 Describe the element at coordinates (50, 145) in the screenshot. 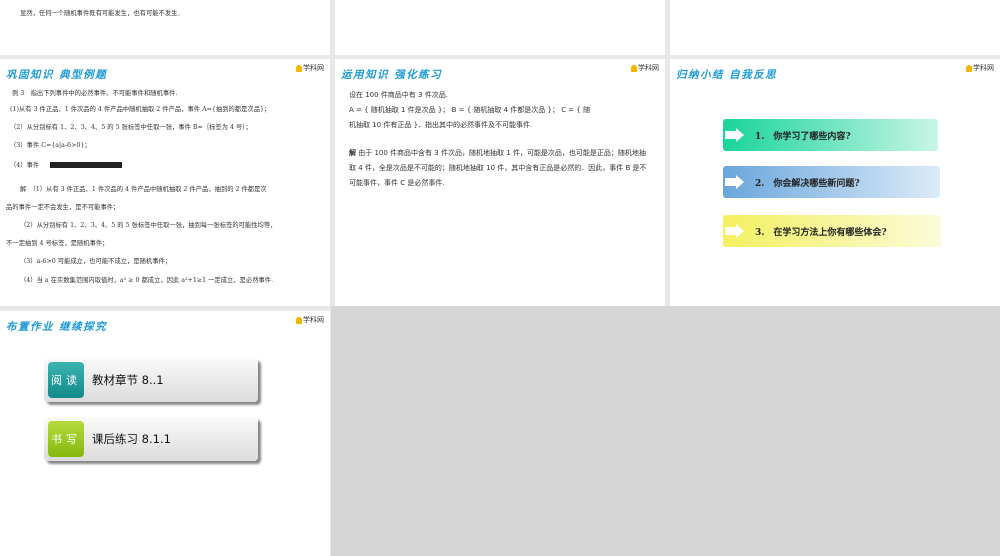

I see `text-line: （3）事件 C={a|a-6>0}；` at that location.